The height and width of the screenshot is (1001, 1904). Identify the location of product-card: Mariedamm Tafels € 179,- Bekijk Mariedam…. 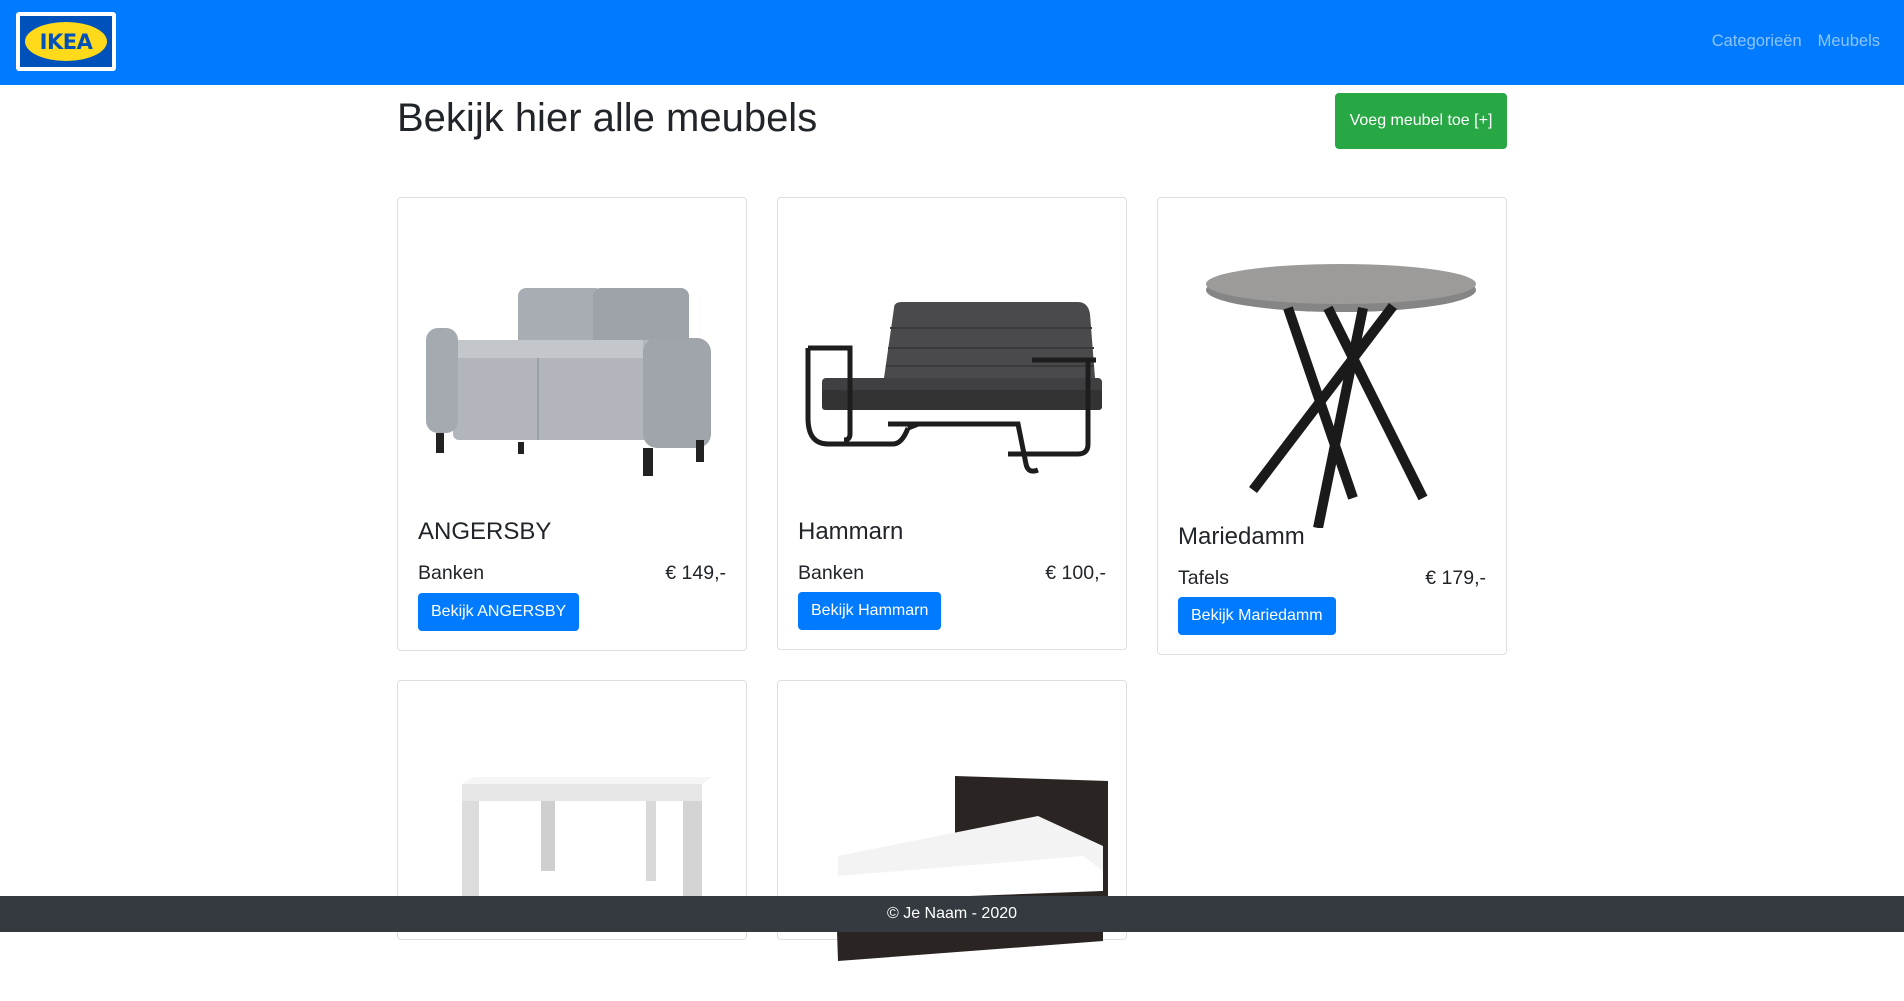
(1332, 426).